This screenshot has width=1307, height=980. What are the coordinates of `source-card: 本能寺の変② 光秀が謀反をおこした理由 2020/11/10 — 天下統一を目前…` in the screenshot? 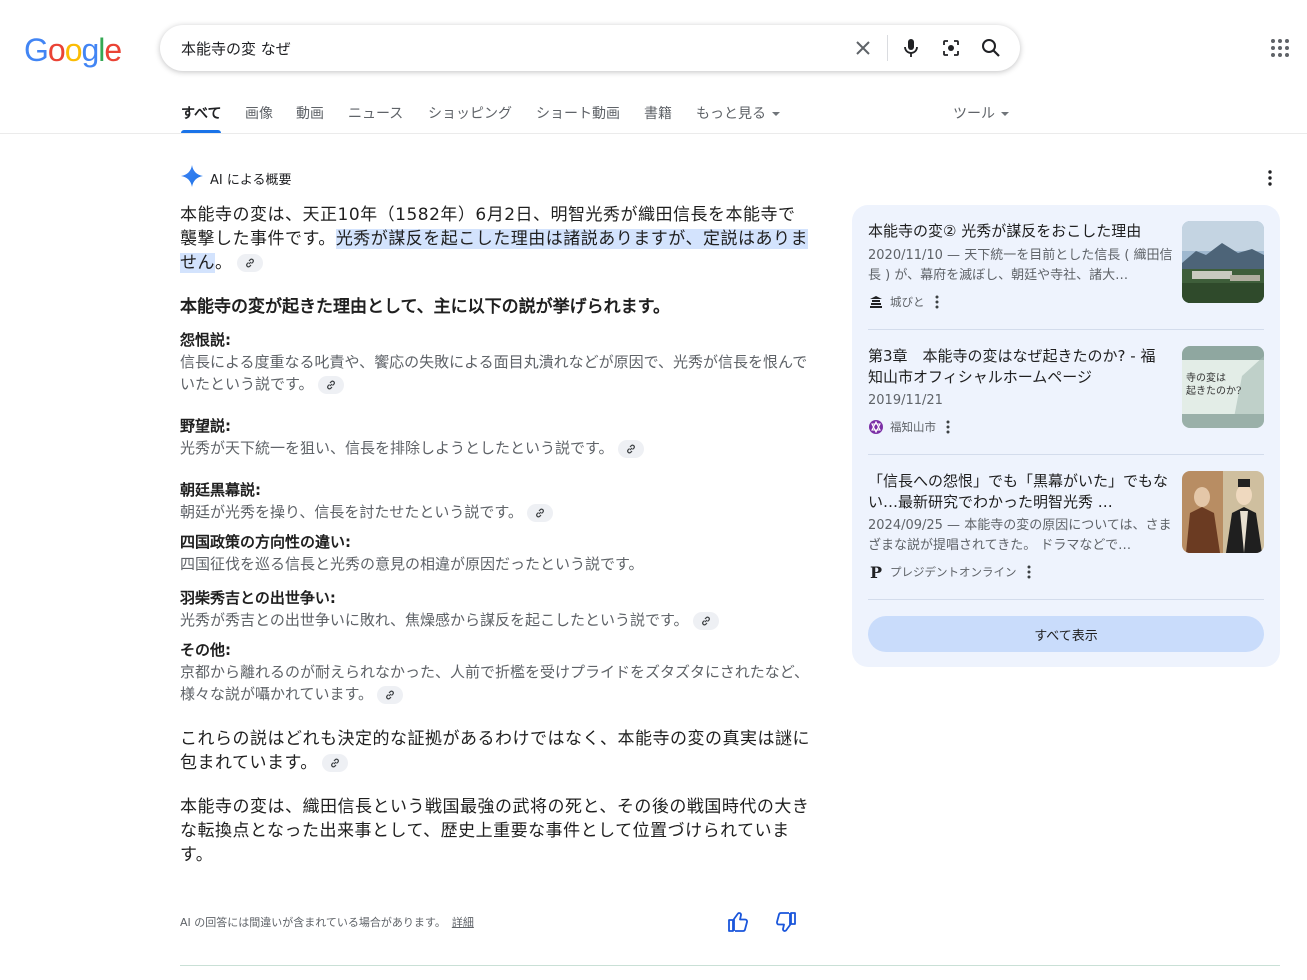 It's located at (1066, 271).